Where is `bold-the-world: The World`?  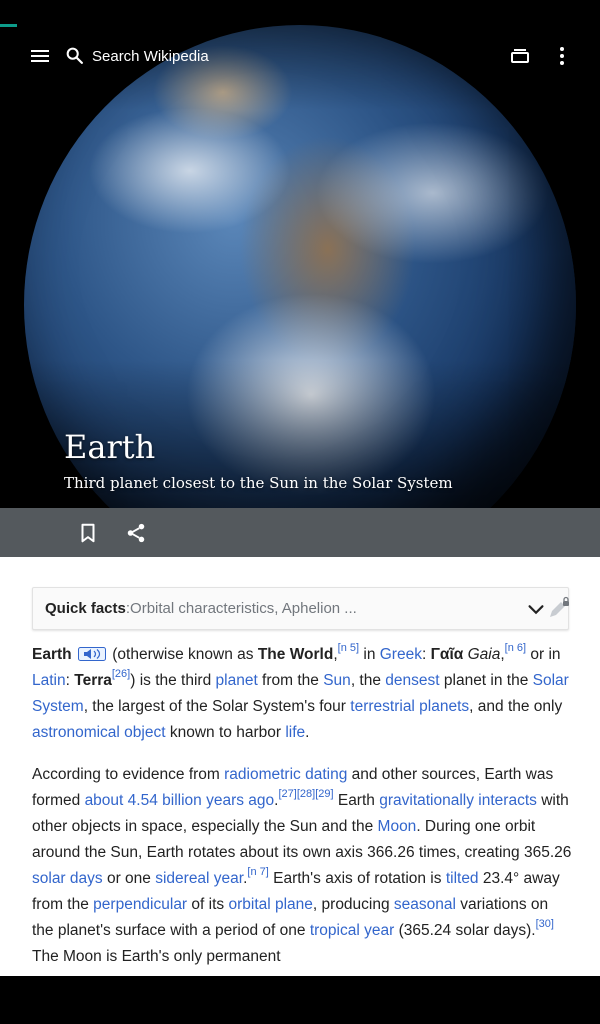
bold-the-world: The World is located at coordinates (295, 654).